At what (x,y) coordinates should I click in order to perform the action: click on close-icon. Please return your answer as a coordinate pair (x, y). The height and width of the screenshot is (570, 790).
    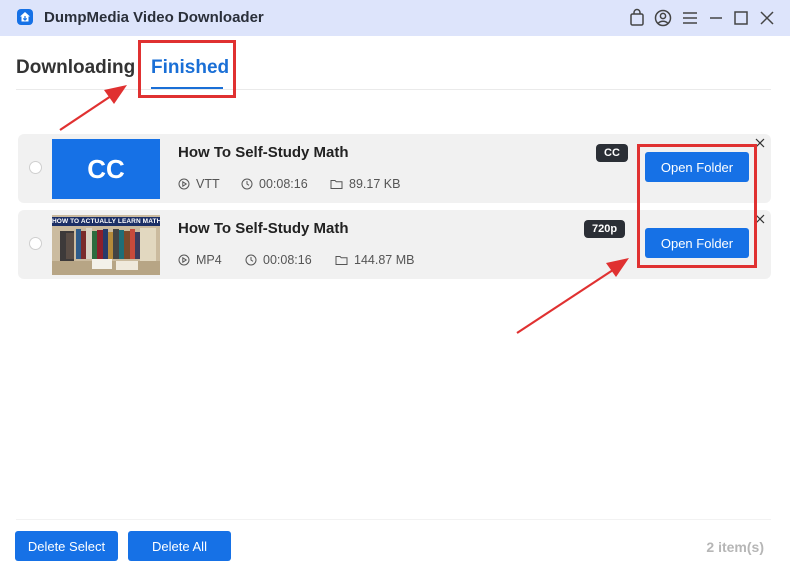
    Looking at the image, I should click on (767, 18).